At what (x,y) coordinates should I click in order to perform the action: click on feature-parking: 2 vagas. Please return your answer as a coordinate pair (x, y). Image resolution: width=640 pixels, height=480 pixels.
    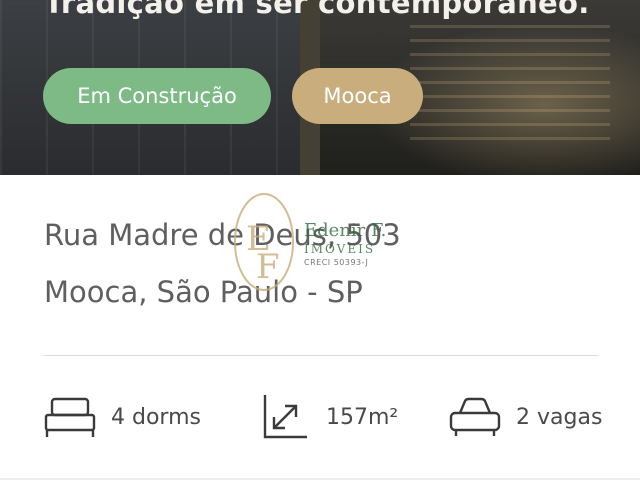
    Looking at the image, I should click on (525, 417).